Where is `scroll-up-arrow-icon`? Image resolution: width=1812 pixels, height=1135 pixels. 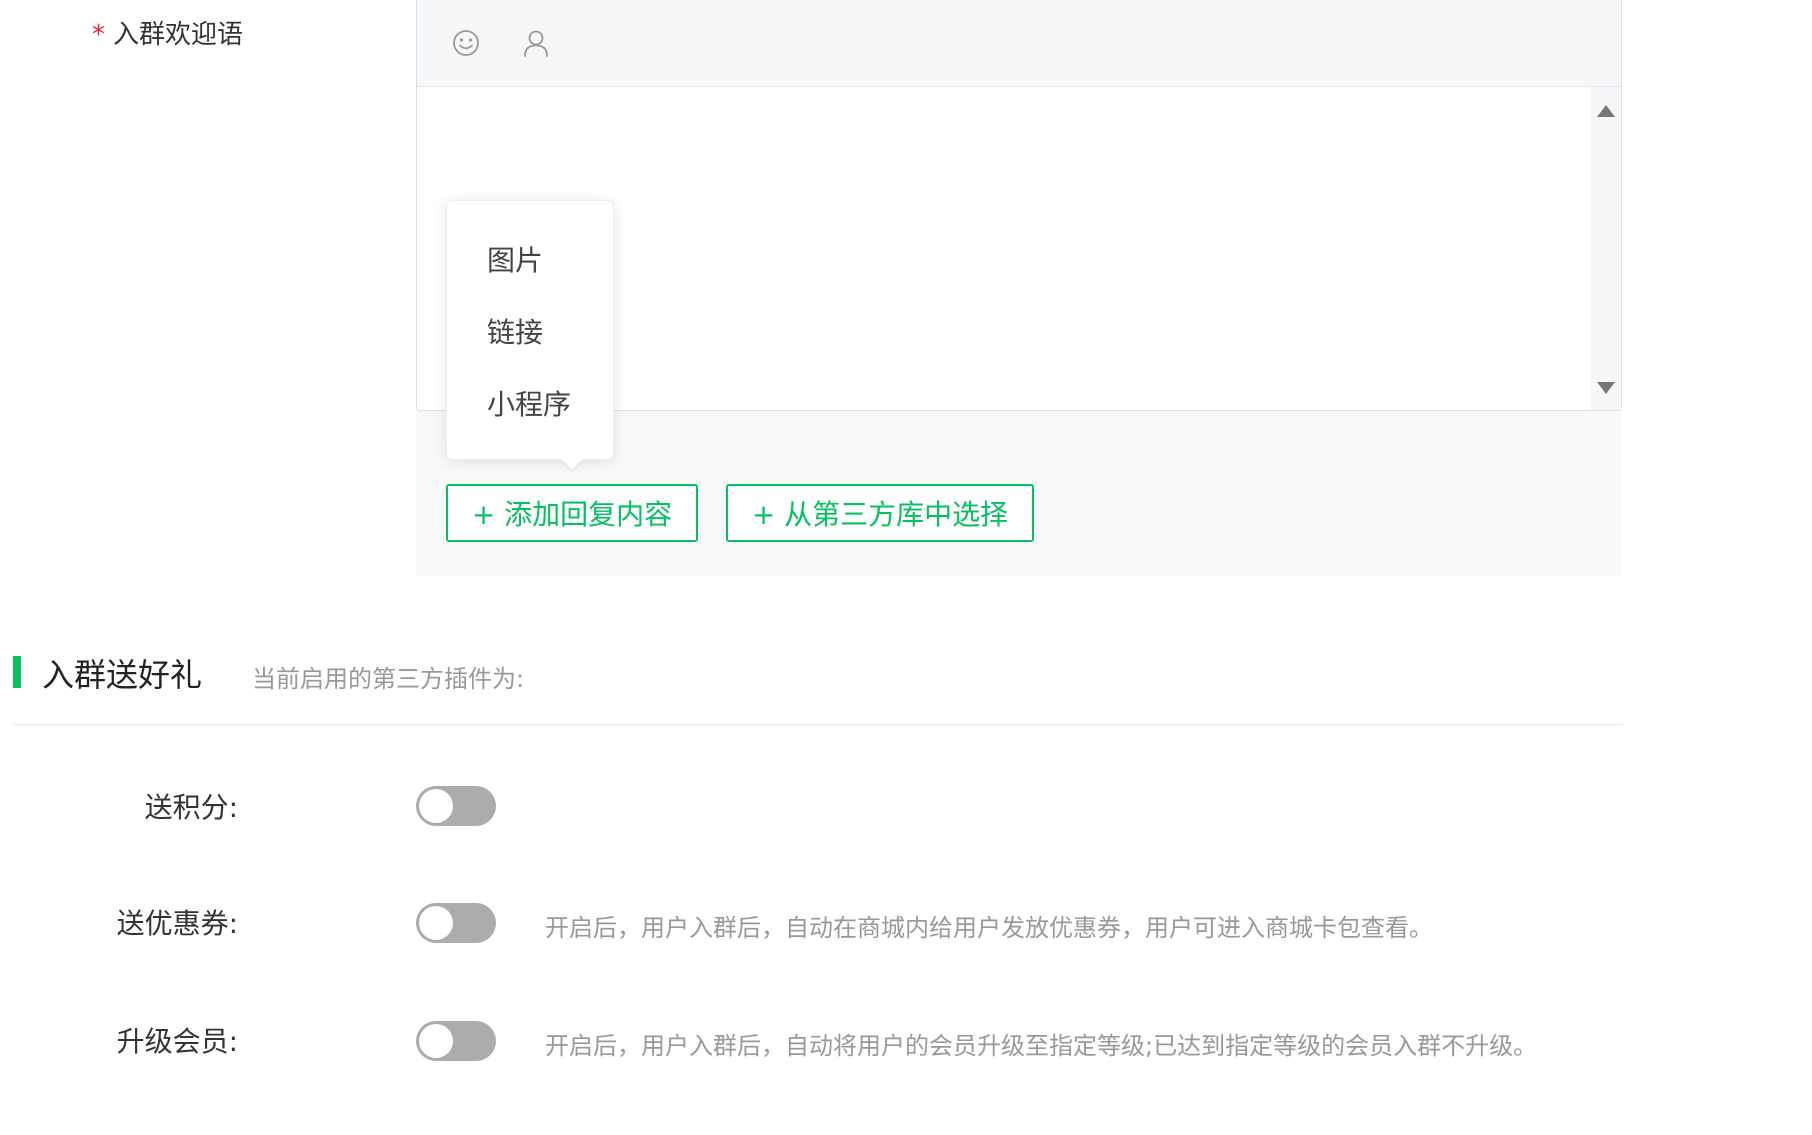
scroll-up-arrow-icon is located at coordinates (1606, 111).